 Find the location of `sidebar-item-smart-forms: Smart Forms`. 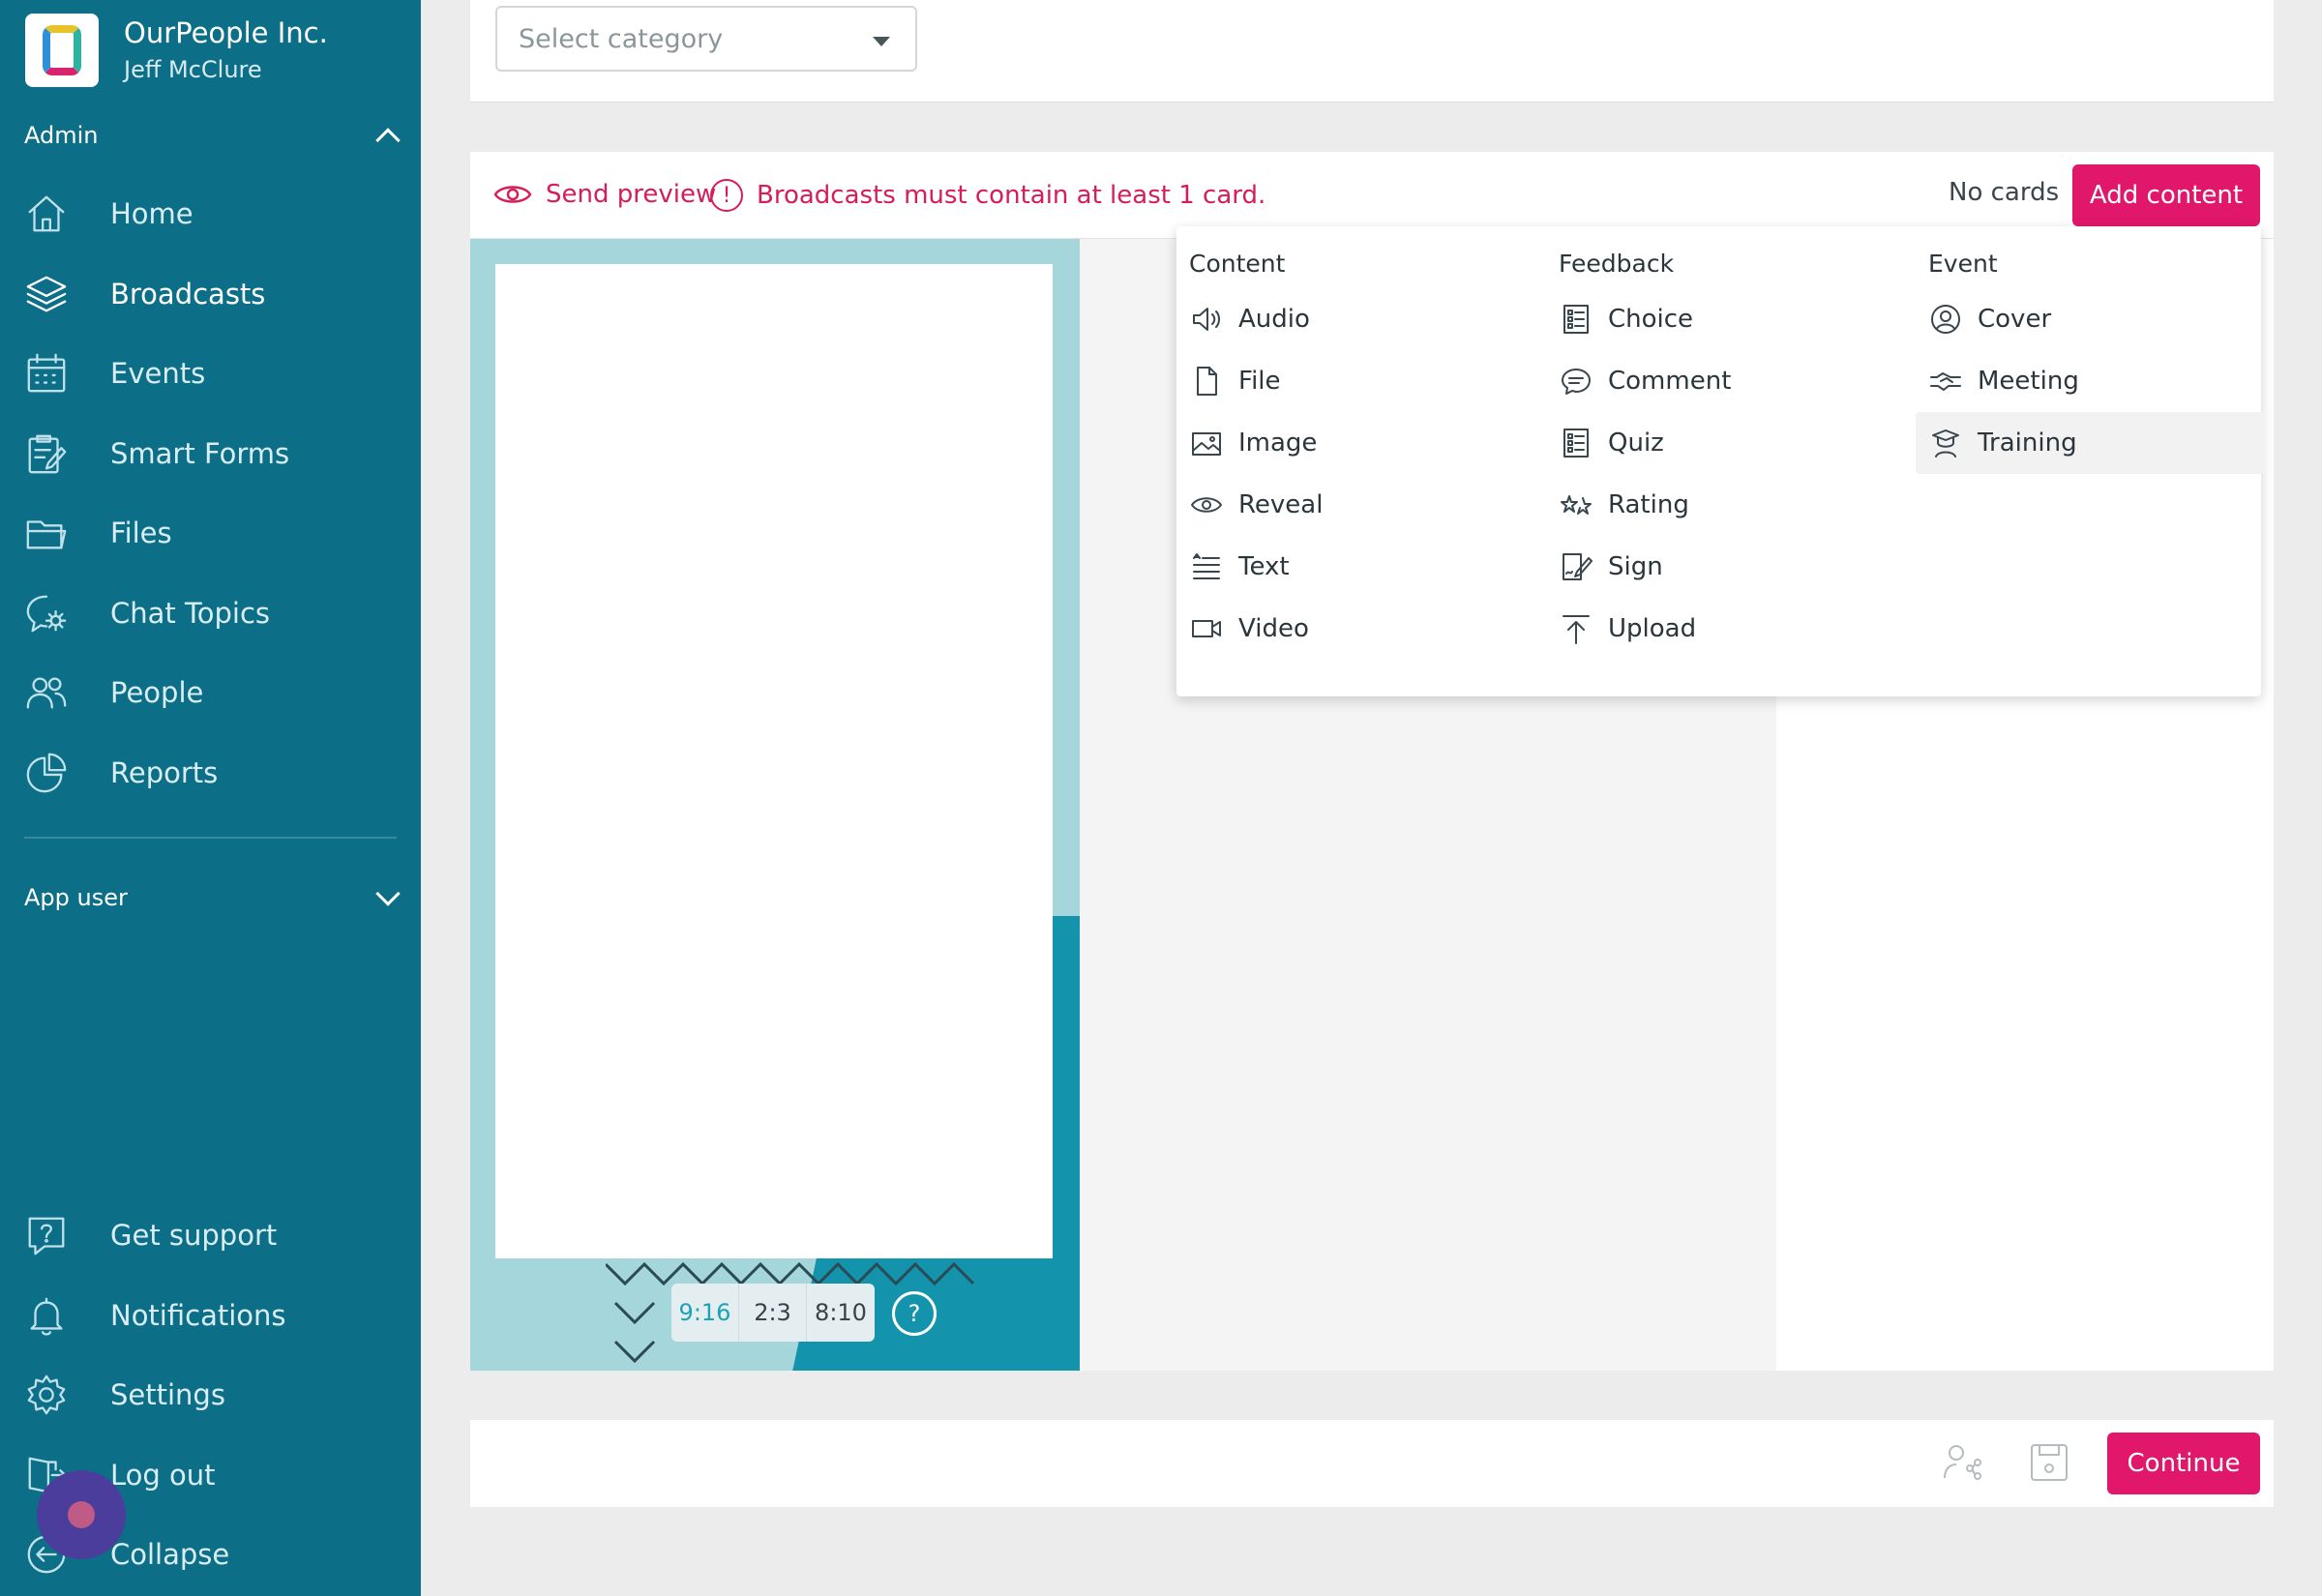

sidebar-item-smart-forms: Smart Forms is located at coordinates (210, 454).